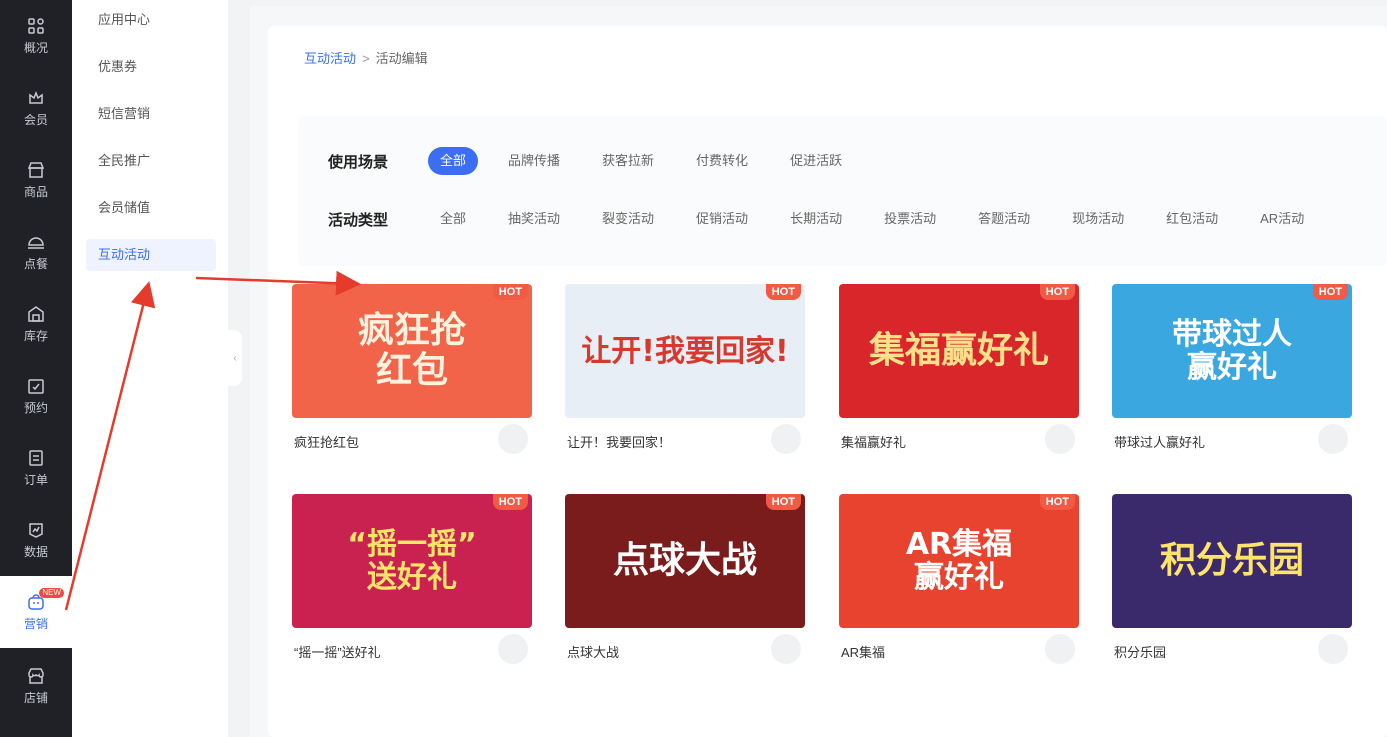  What do you see at coordinates (874, 442) in the screenshot?
I see `activity-title: 集福赢好礼` at bounding box center [874, 442].